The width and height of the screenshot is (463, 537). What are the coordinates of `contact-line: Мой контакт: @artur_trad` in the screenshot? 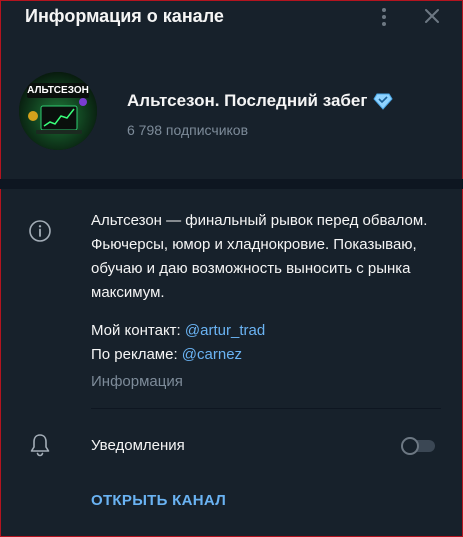 It's located at (178, 330).